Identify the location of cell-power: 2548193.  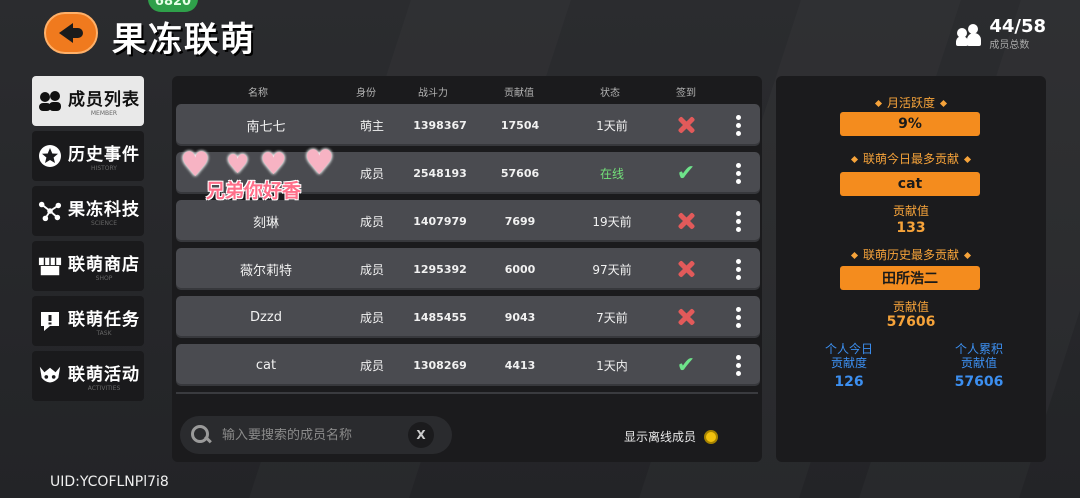
(440, 173).